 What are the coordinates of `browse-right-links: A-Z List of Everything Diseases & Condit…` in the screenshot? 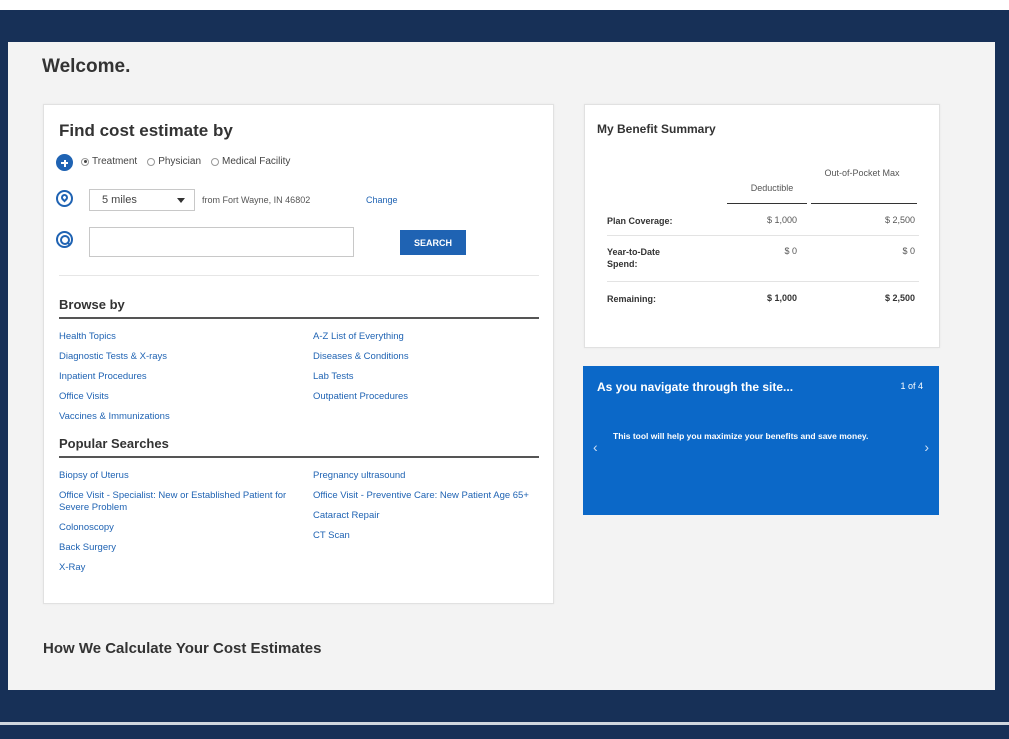 It's located at (361, 367).